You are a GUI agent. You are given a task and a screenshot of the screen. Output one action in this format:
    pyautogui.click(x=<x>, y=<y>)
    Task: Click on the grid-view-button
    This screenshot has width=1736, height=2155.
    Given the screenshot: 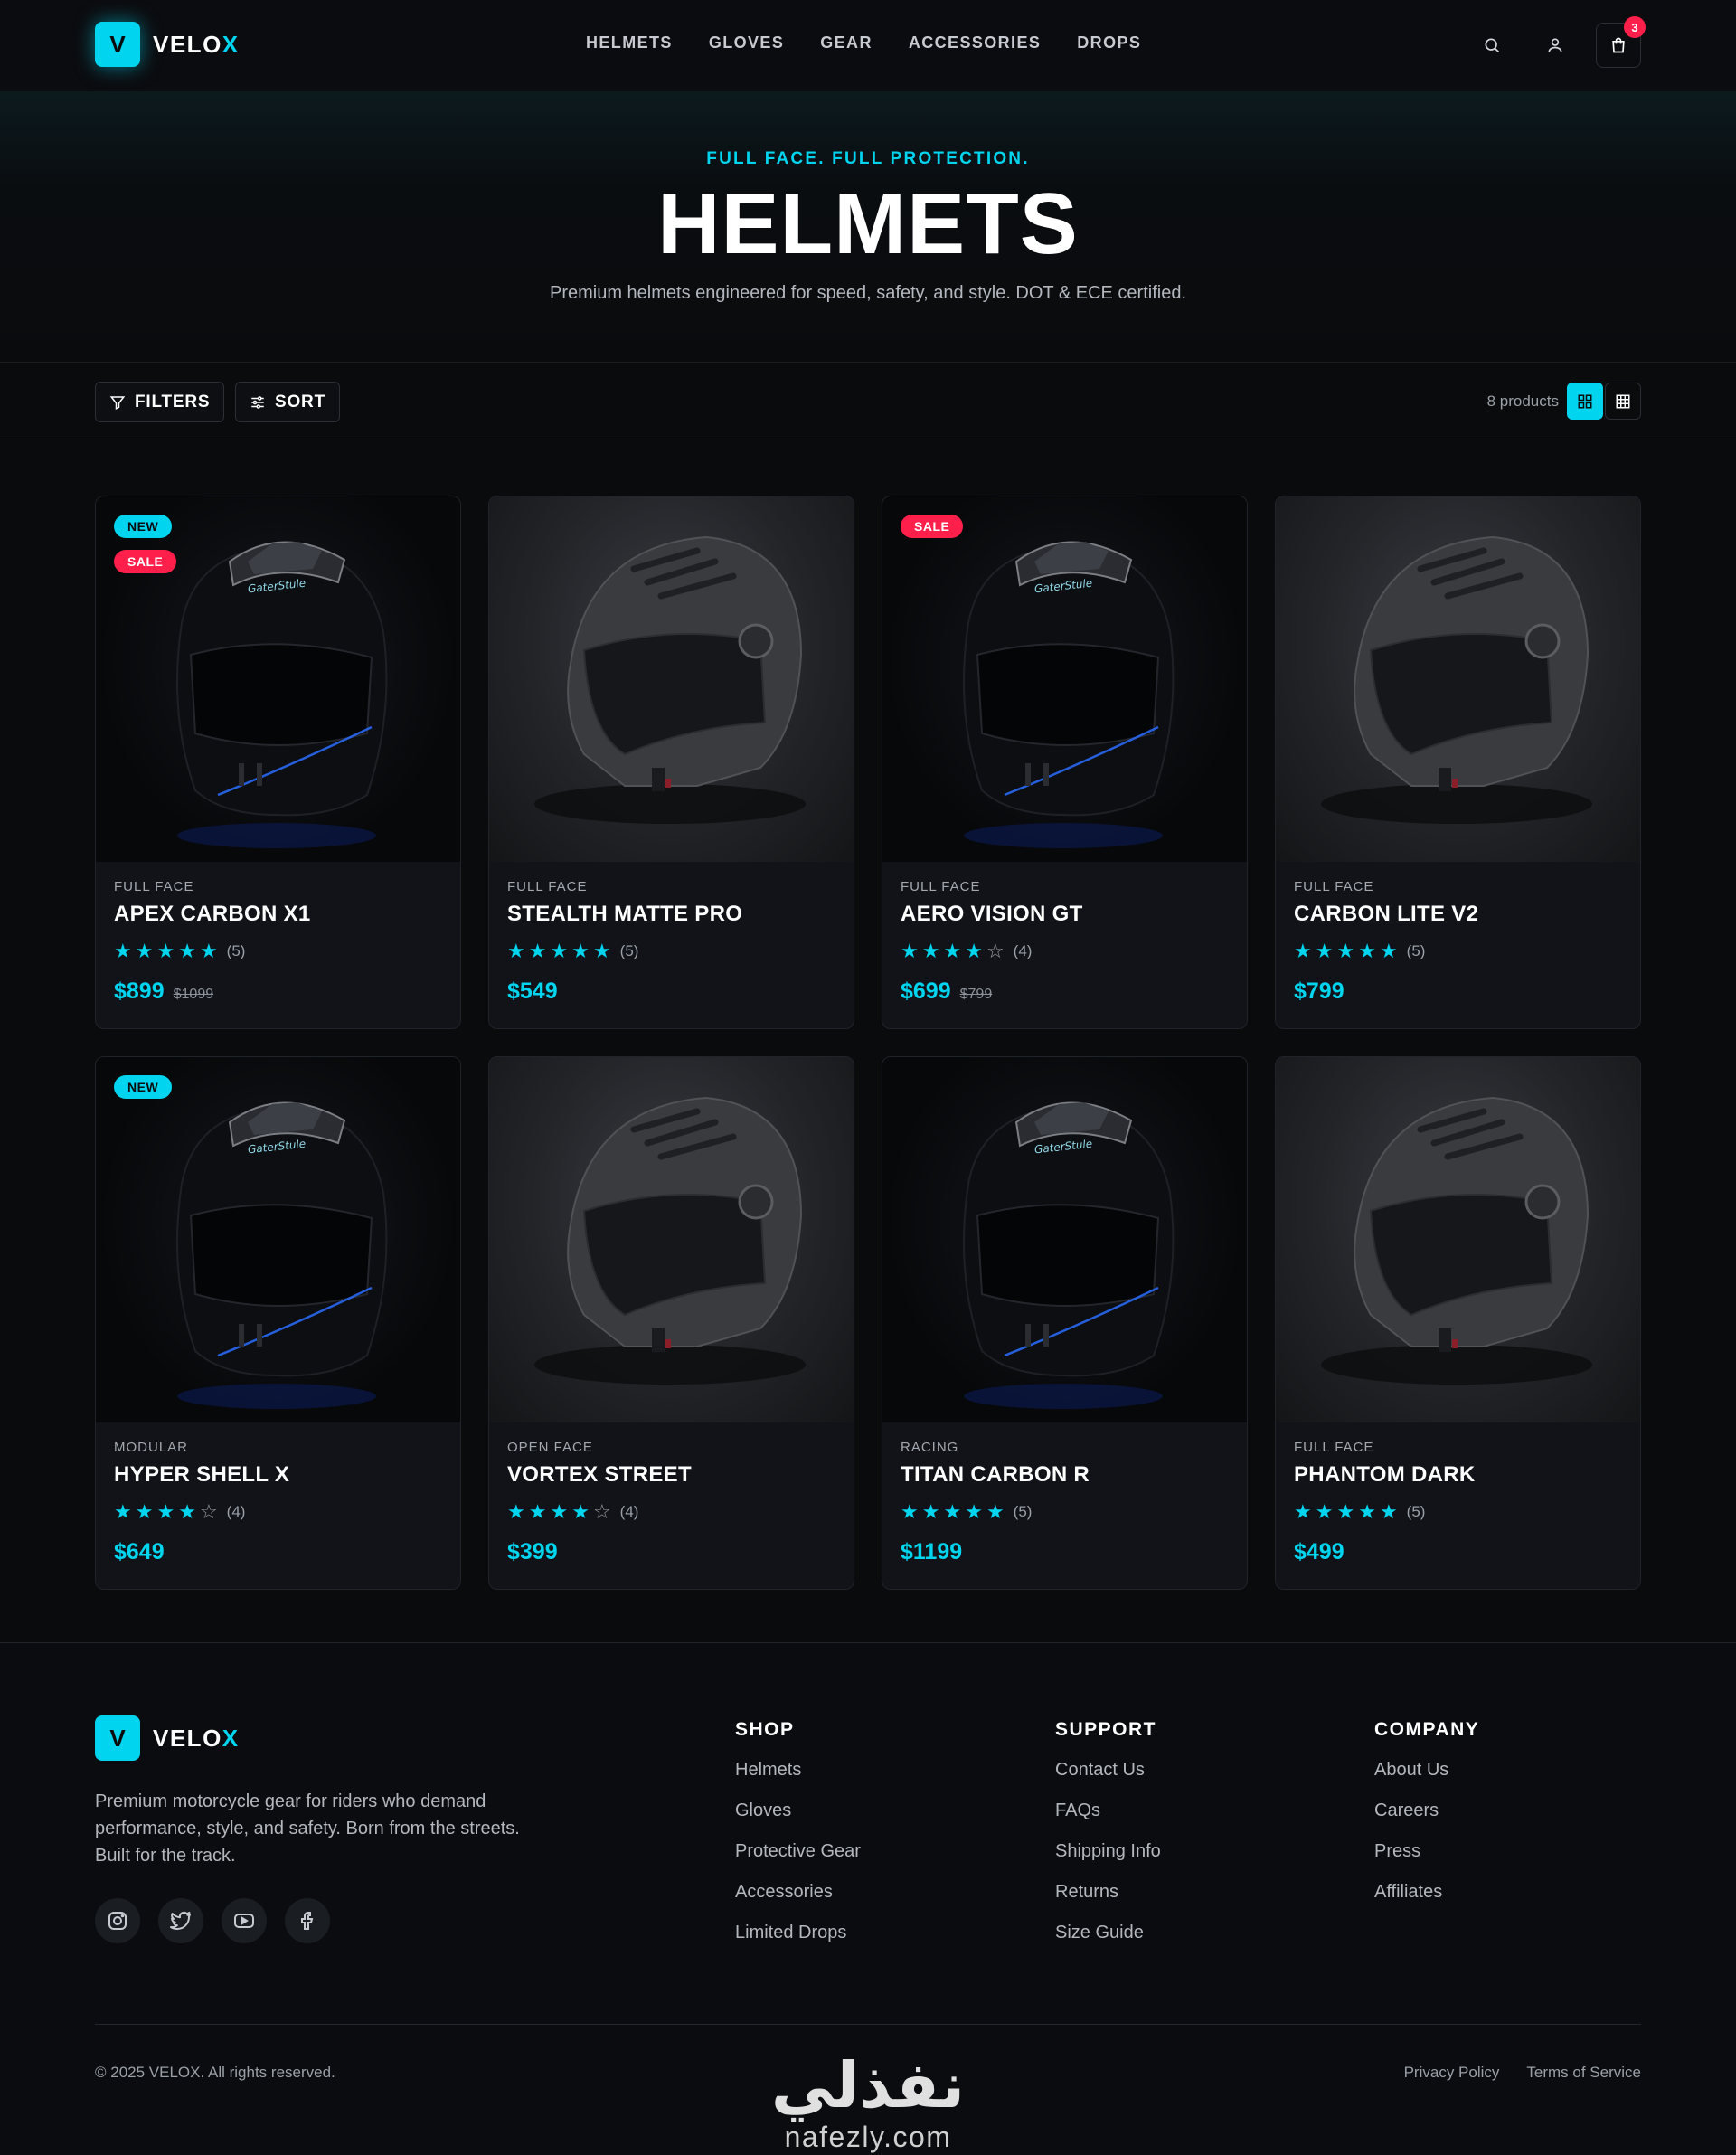 What is the action you would take?
    pyautogui.click(x=1585, y=402)
    